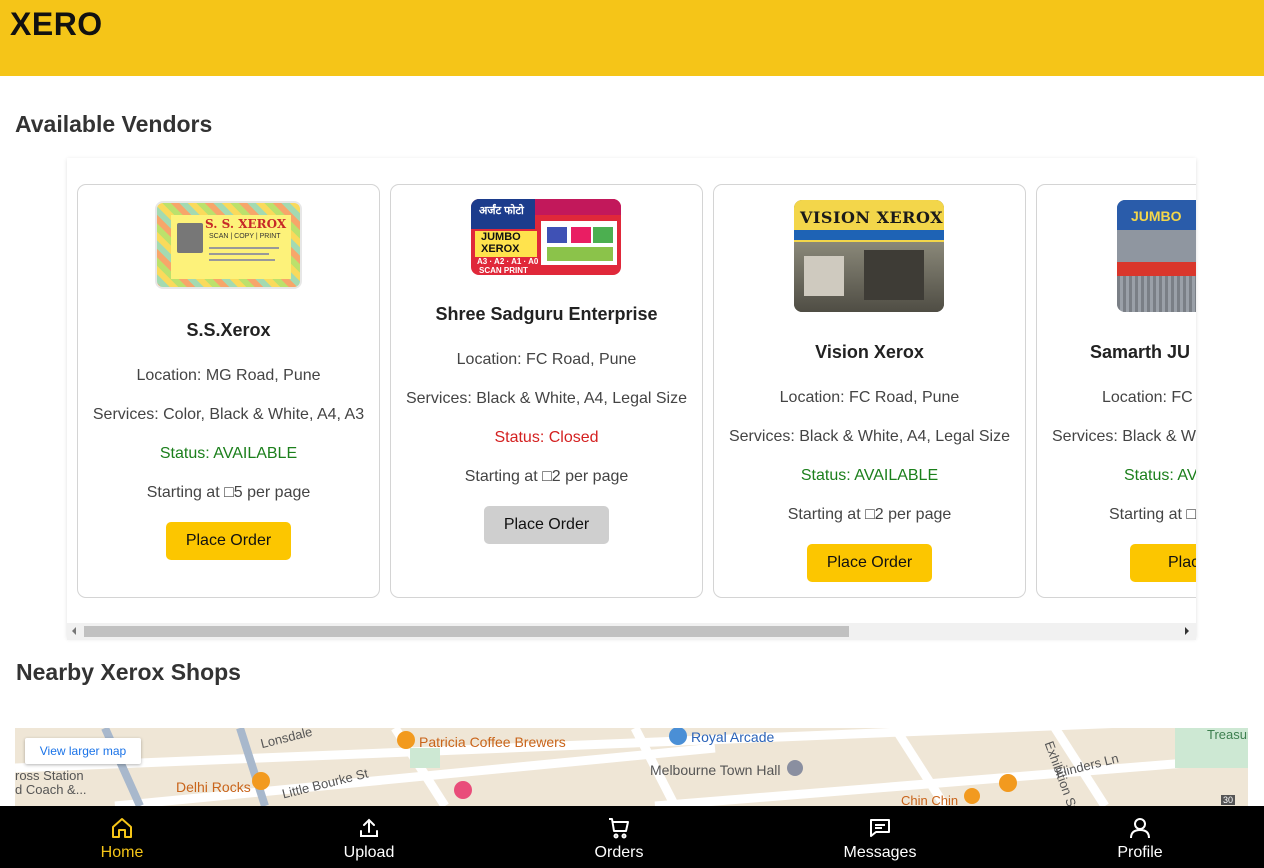  I want to click on nav-messages-label: Messages, so click(880, 852).